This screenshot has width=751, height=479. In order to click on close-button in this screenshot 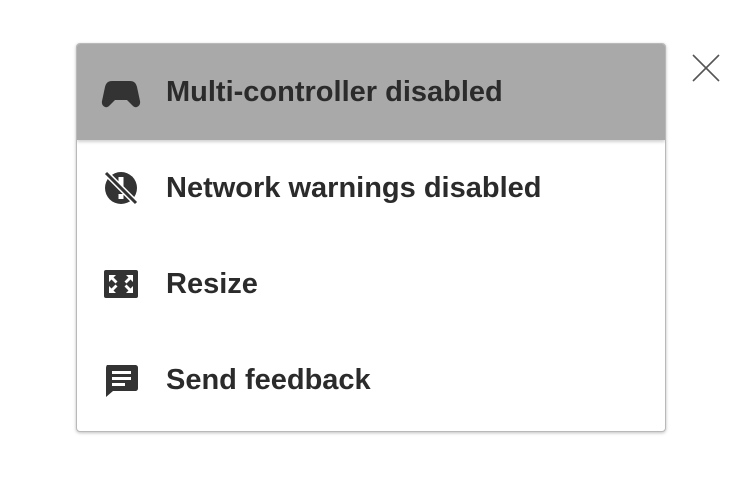, I will do `click(706, 68)`.